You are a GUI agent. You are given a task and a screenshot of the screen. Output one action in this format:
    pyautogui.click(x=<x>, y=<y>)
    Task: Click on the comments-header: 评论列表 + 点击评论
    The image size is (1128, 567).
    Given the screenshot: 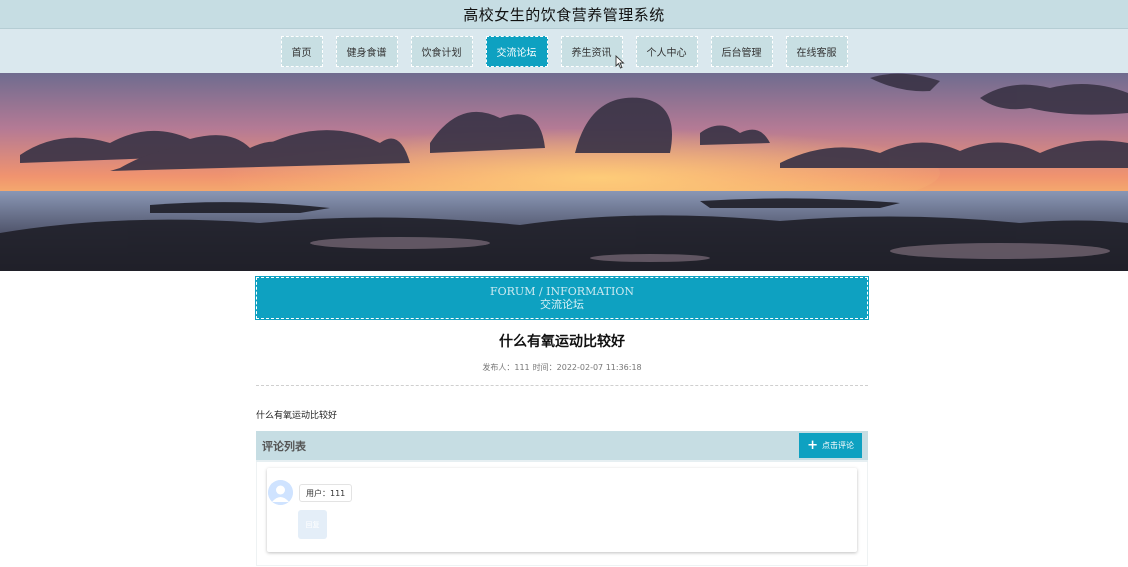 What is the action you would take?
    pyautogui.click(x=562, y=446)
    